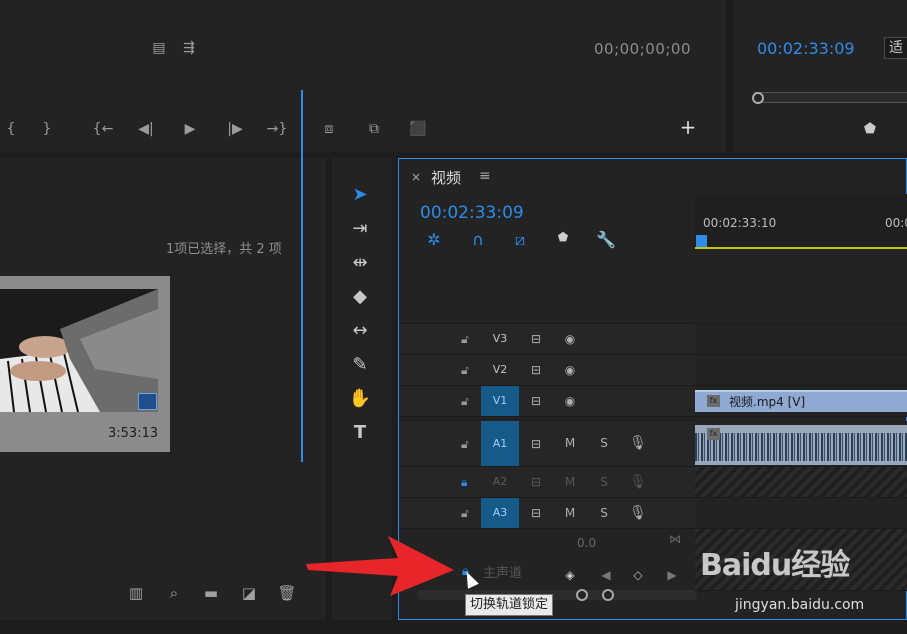 The width and height of the screenshot is (907, 634). I want to click on program-timecode: 00:02:33:09, so click(806, 48).